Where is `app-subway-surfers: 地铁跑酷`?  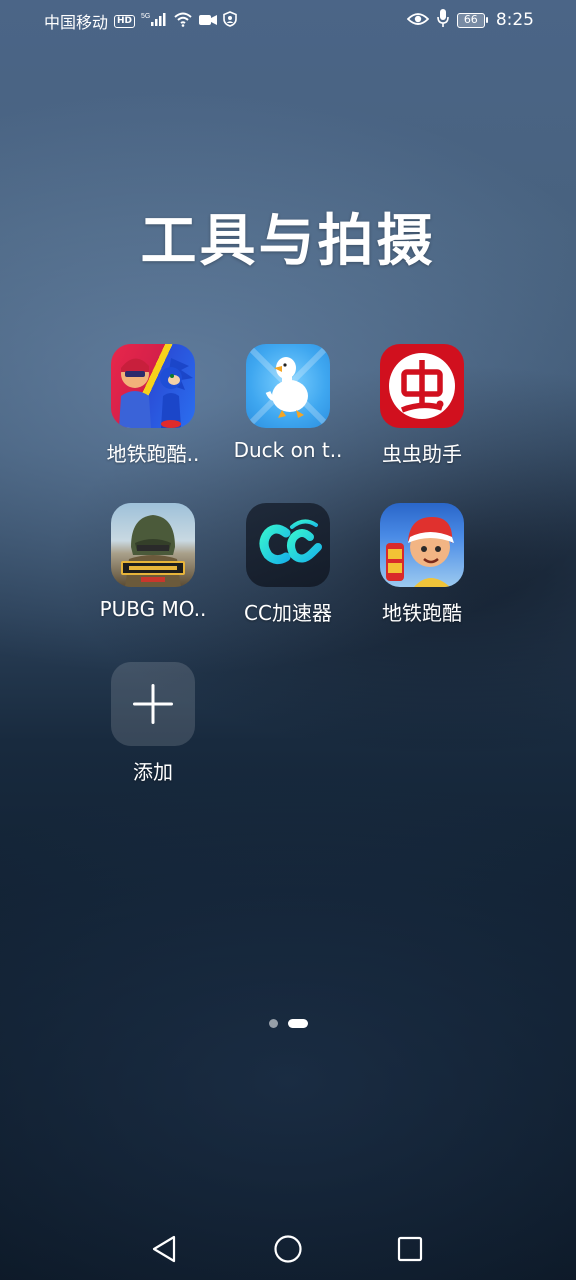 app-subway-surfers: 地铁跑酷 is located at coordinates (422, 564).